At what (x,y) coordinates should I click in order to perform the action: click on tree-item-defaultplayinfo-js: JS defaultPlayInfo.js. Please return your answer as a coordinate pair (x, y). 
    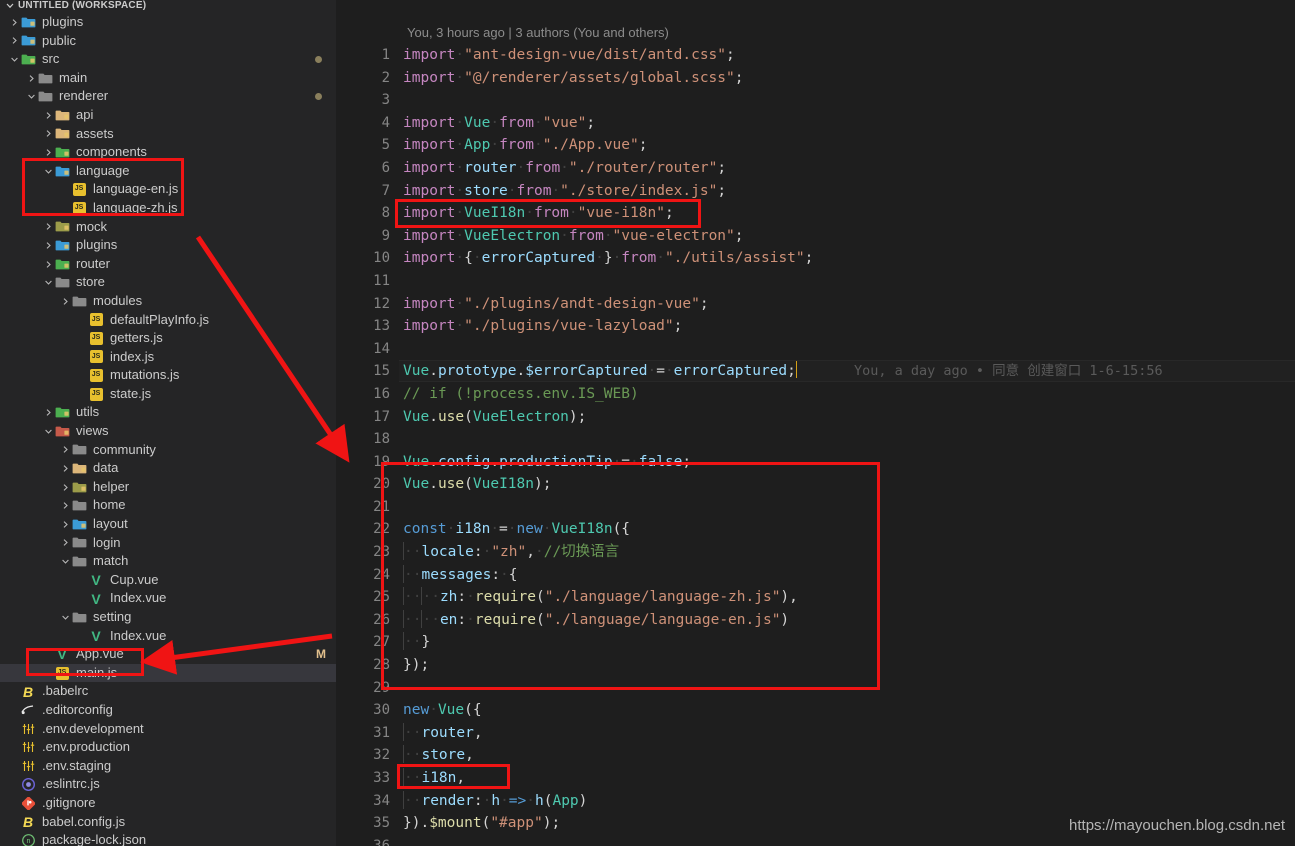
    Looking at the image, I should click on (168, 320).